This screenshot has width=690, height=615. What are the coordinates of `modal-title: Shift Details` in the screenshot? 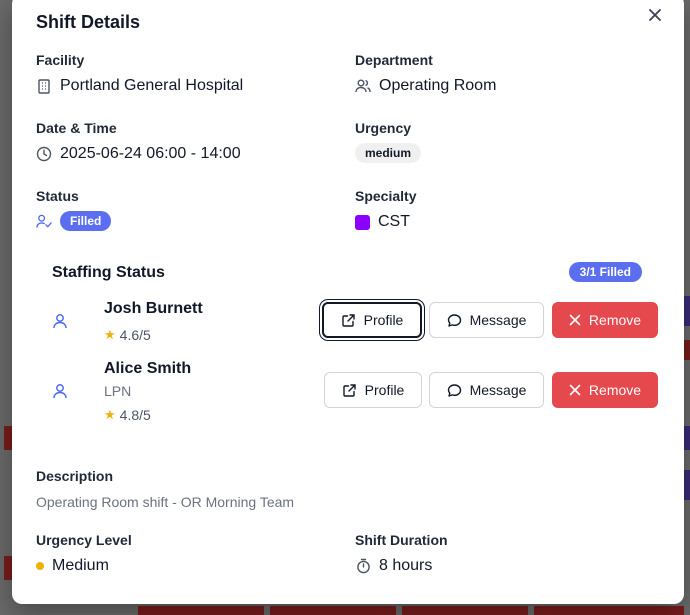 It's located at (88, 22).